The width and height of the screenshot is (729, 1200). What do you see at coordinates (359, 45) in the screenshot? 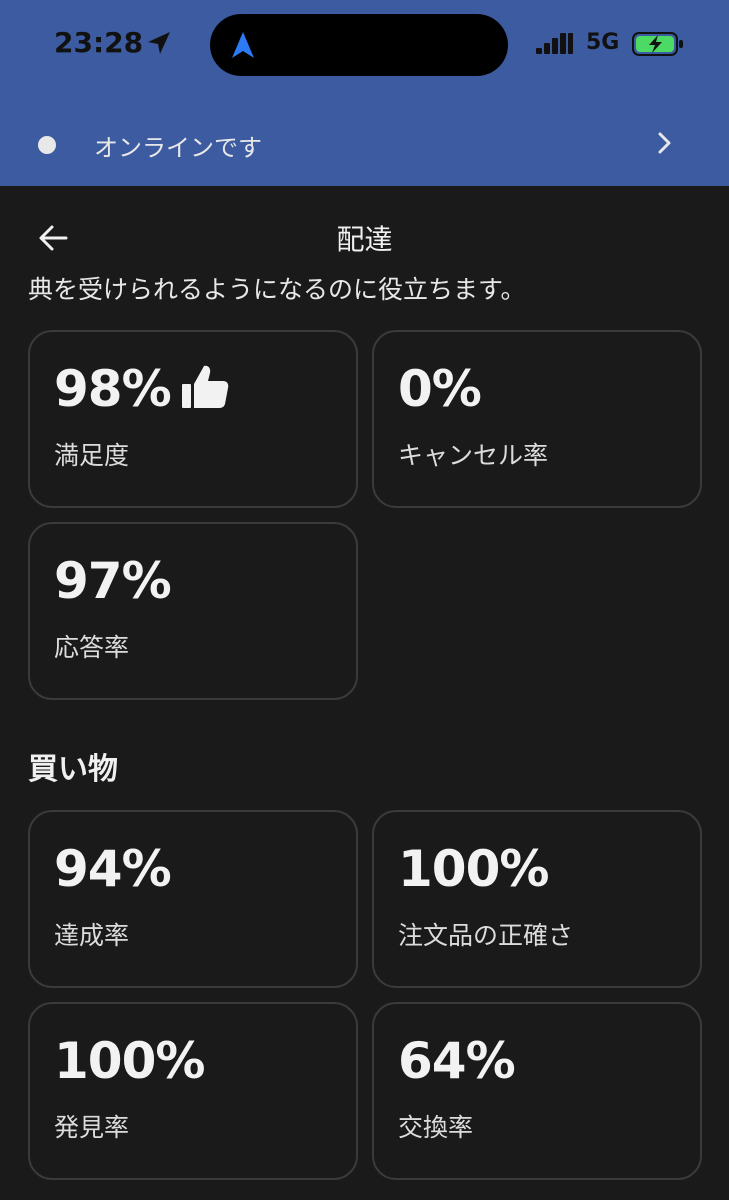
I see `dynamic-island` at bounding box center [359, 45].